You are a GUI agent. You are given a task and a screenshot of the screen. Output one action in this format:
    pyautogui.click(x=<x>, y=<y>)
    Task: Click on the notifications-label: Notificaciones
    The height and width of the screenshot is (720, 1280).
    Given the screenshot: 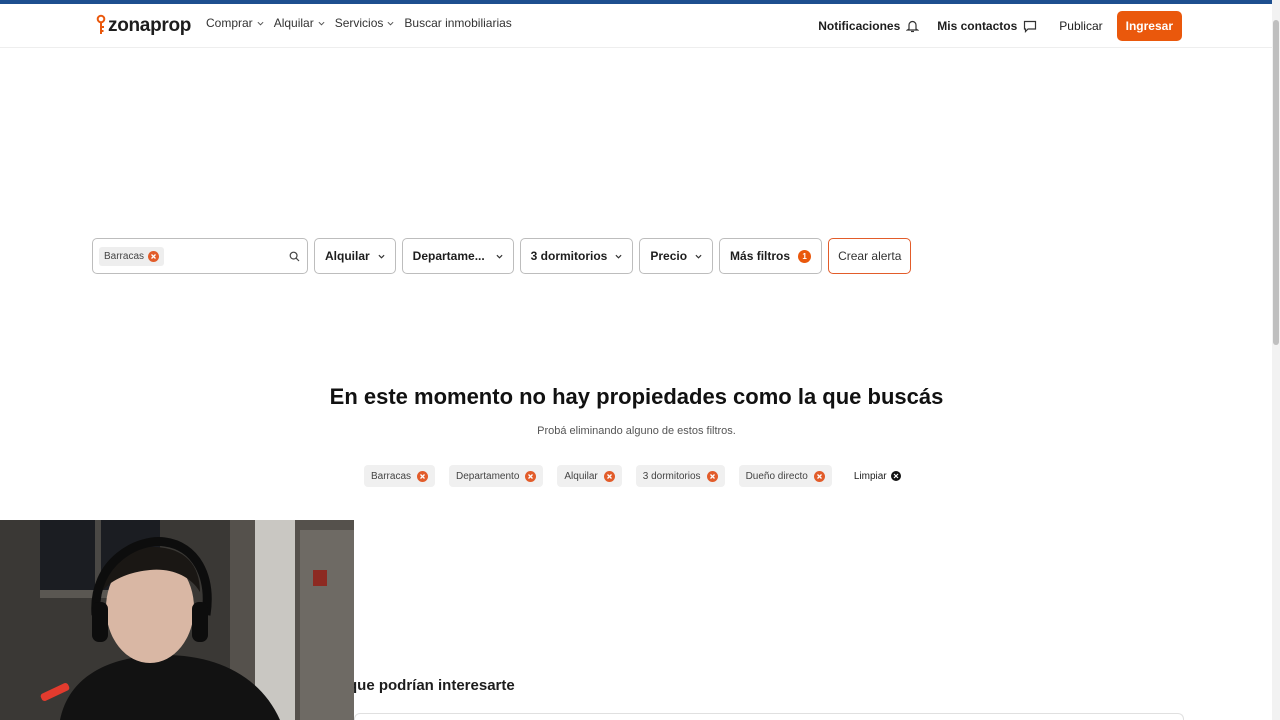 What is the action you would take?
    pyautogui.click(x=859, y=26)
    